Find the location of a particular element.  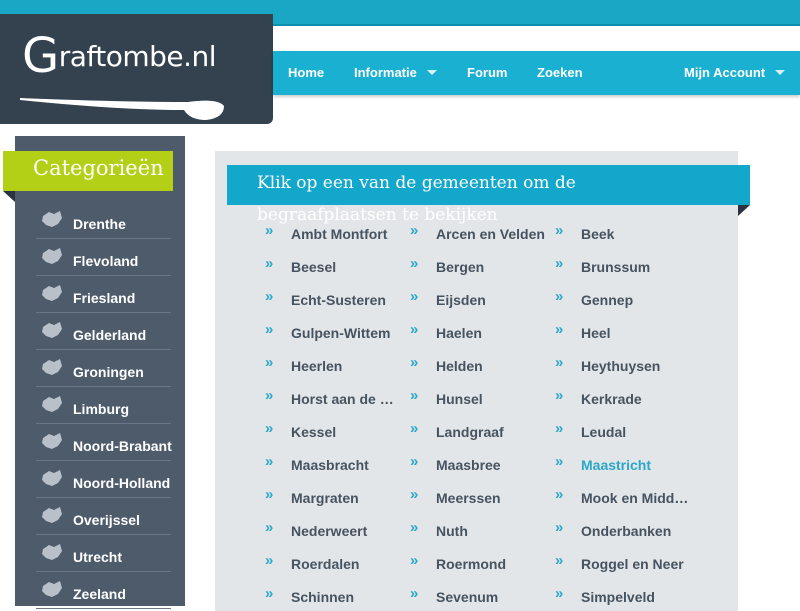

sidebar-item-label: Drenthe is located at coordinates (99, 224).